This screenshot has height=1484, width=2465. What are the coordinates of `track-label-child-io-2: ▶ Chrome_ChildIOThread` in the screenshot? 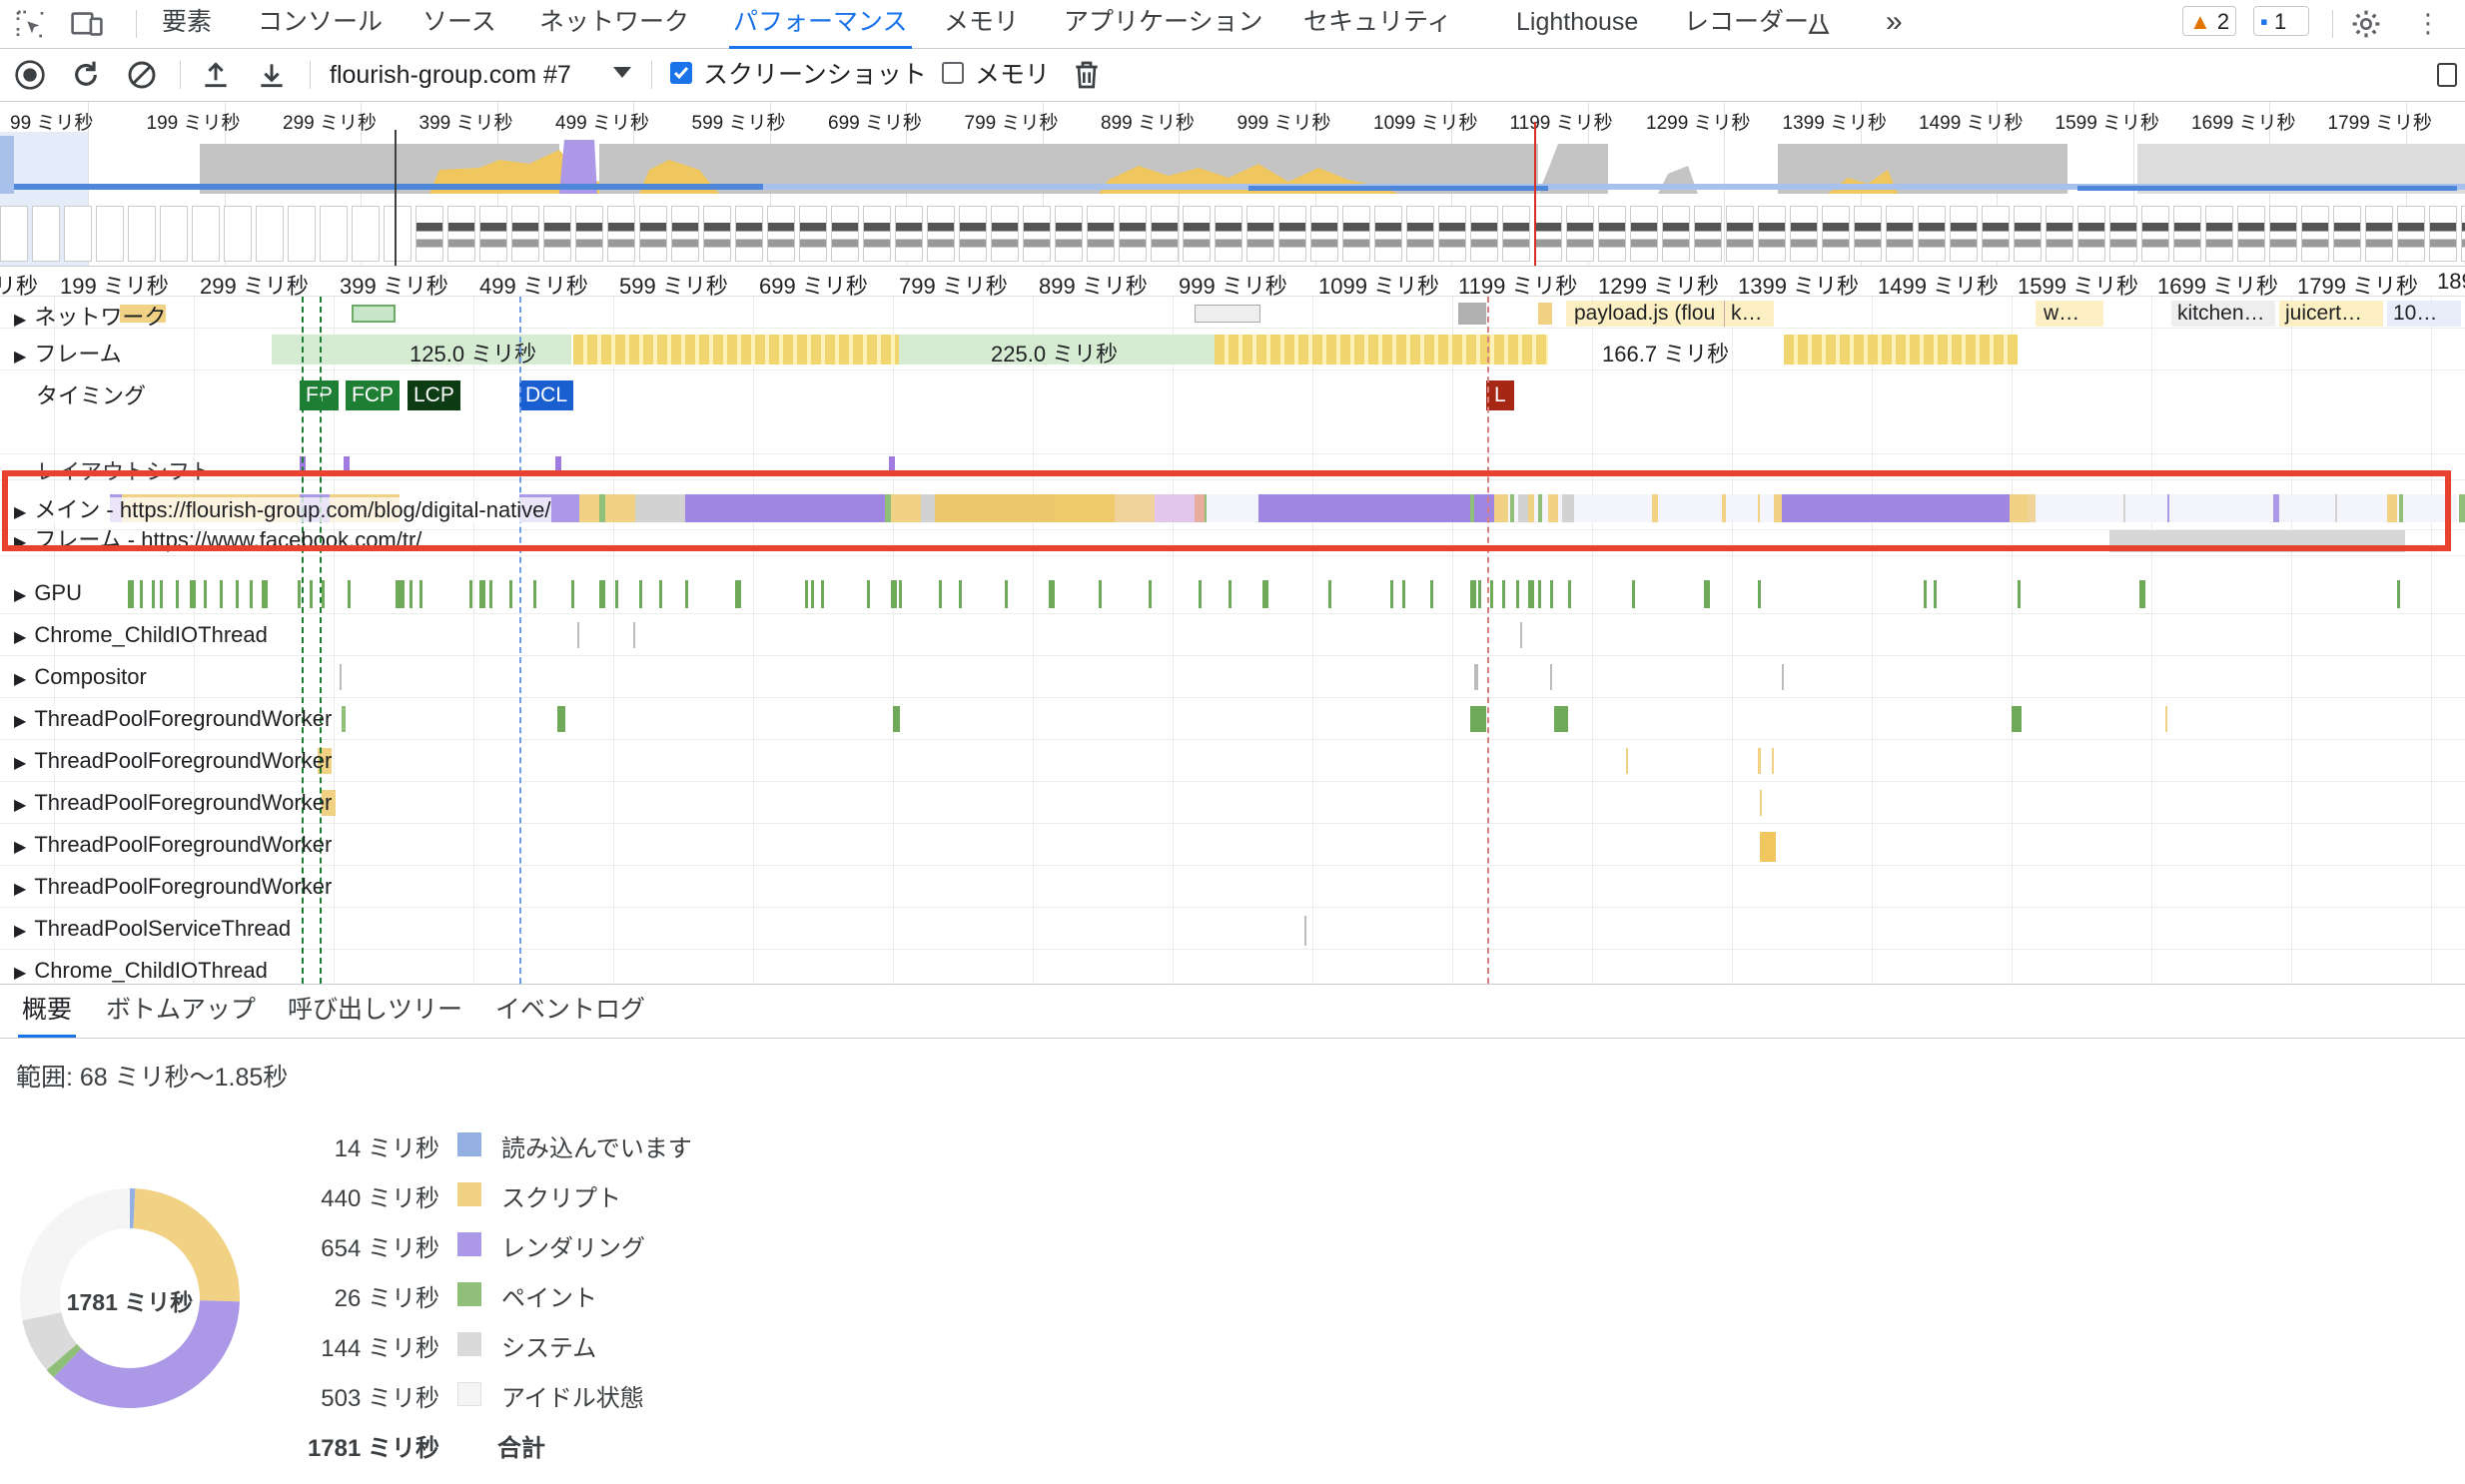 It's located at (141, 971).